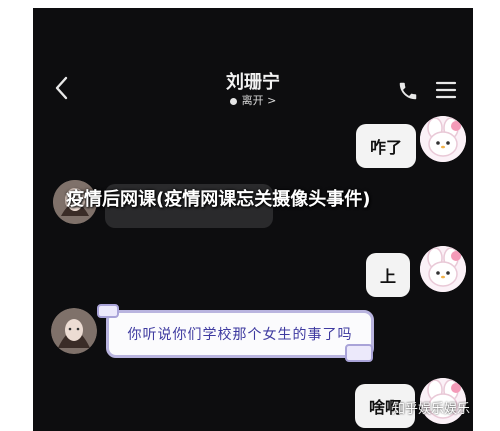 The image size is (500, 431). I want to click on message-bubble-sent: 上, so click(388, 275).